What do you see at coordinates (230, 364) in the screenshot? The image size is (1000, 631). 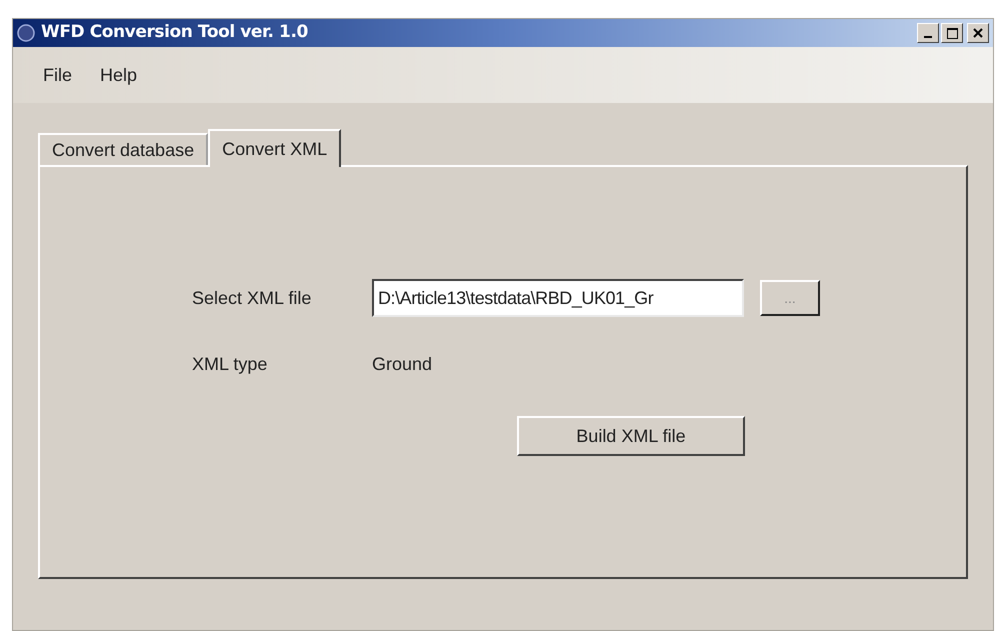 I see `field-label: XML type` at bounding box center [230, 364].